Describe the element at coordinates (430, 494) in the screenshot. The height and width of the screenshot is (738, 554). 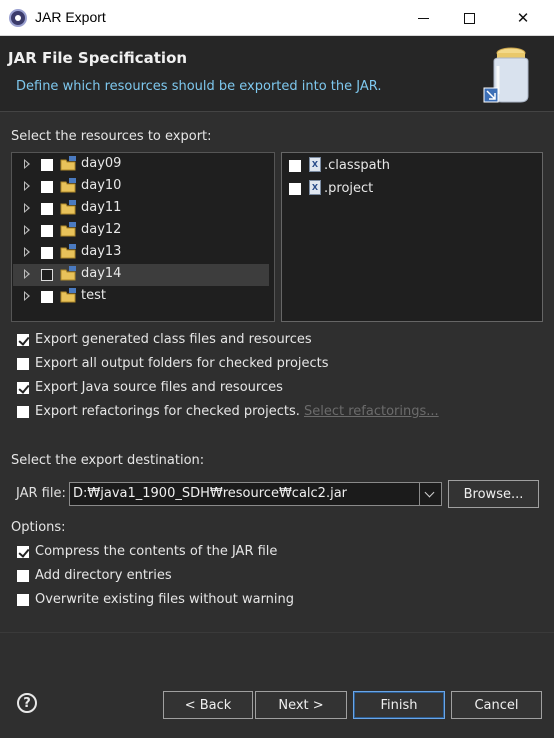
I see `chevron-down-icon` at that location.